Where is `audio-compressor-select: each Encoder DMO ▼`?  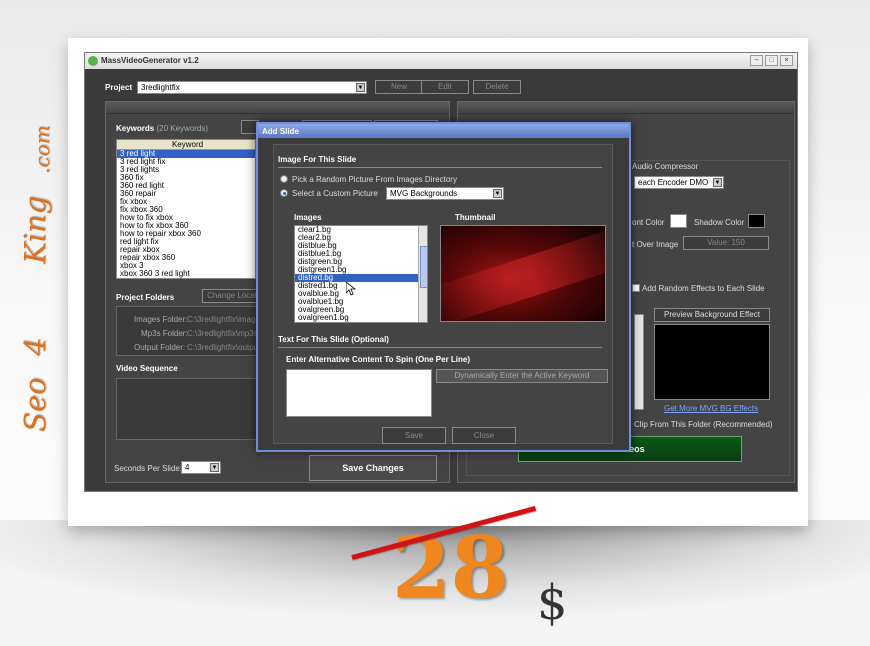 audio-compressor-select: each Encoder DMO ▼ is located at coordinates (679, 182).